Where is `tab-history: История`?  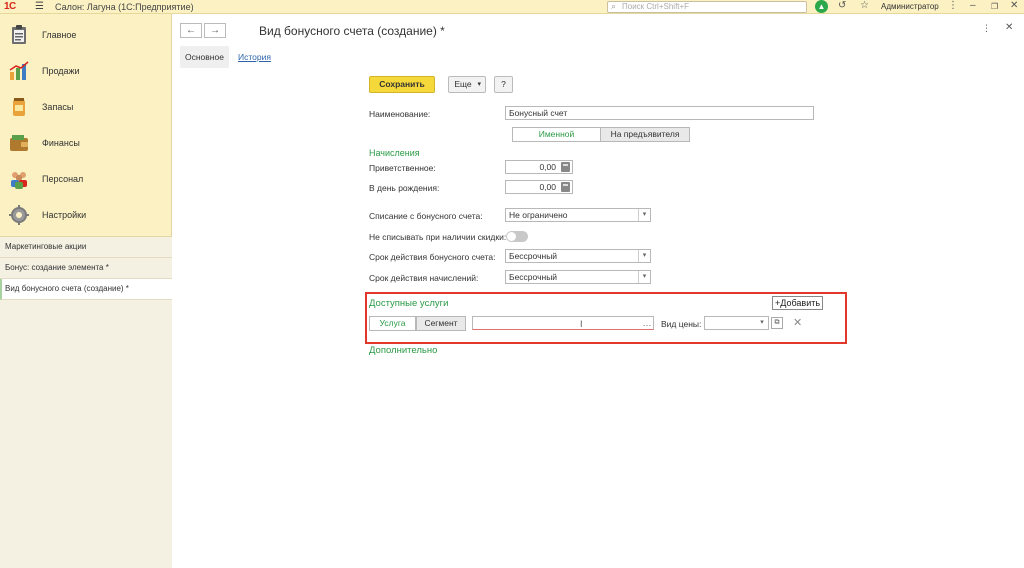
tab-history: История is located at coordinates (254, 57).